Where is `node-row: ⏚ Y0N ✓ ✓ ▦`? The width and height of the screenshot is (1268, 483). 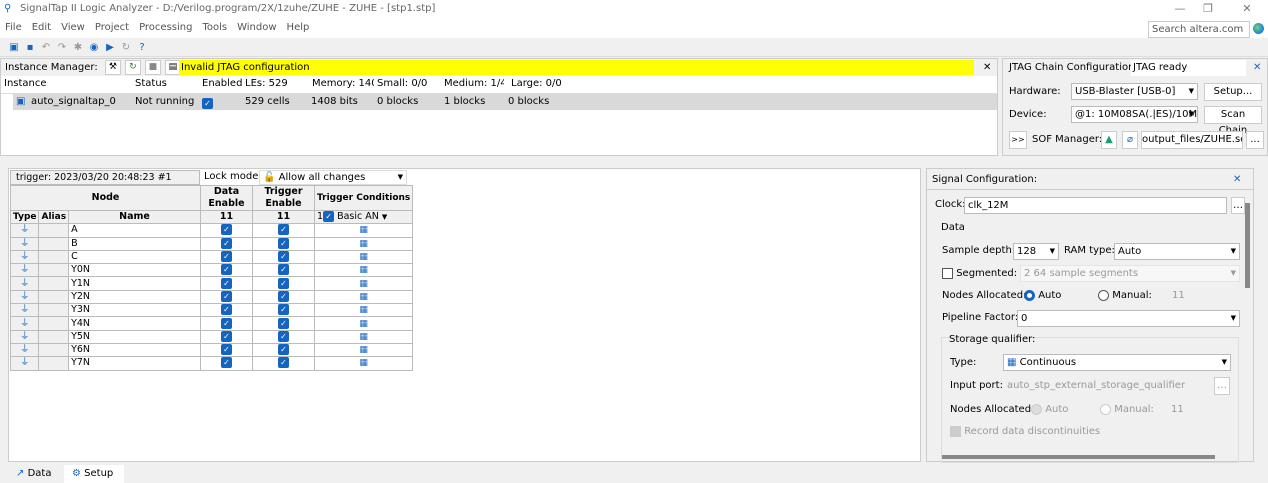
node-row: ⏚ Y0N ✓ ✓ ▦ is located at coordinates (211, 270).